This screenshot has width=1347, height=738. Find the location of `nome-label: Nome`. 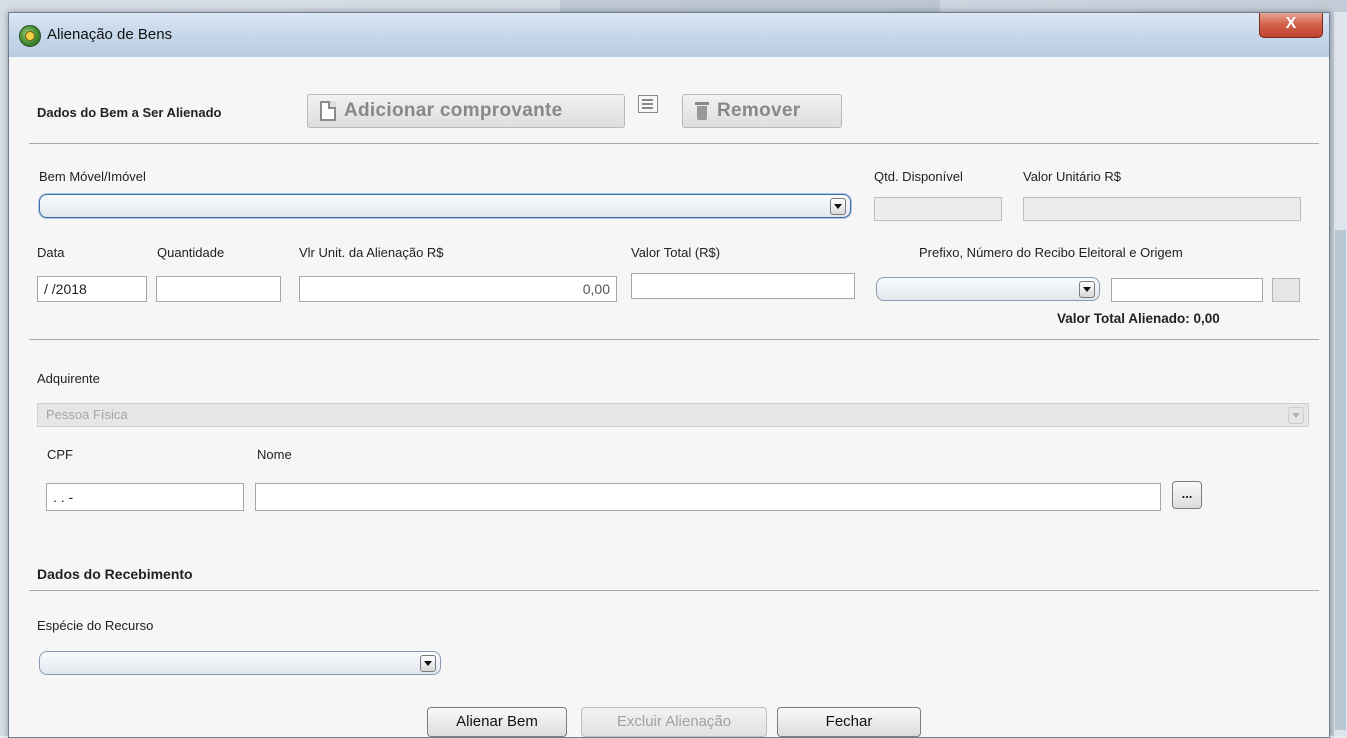

nome-label: Nome is located at coordinates (274, 454).